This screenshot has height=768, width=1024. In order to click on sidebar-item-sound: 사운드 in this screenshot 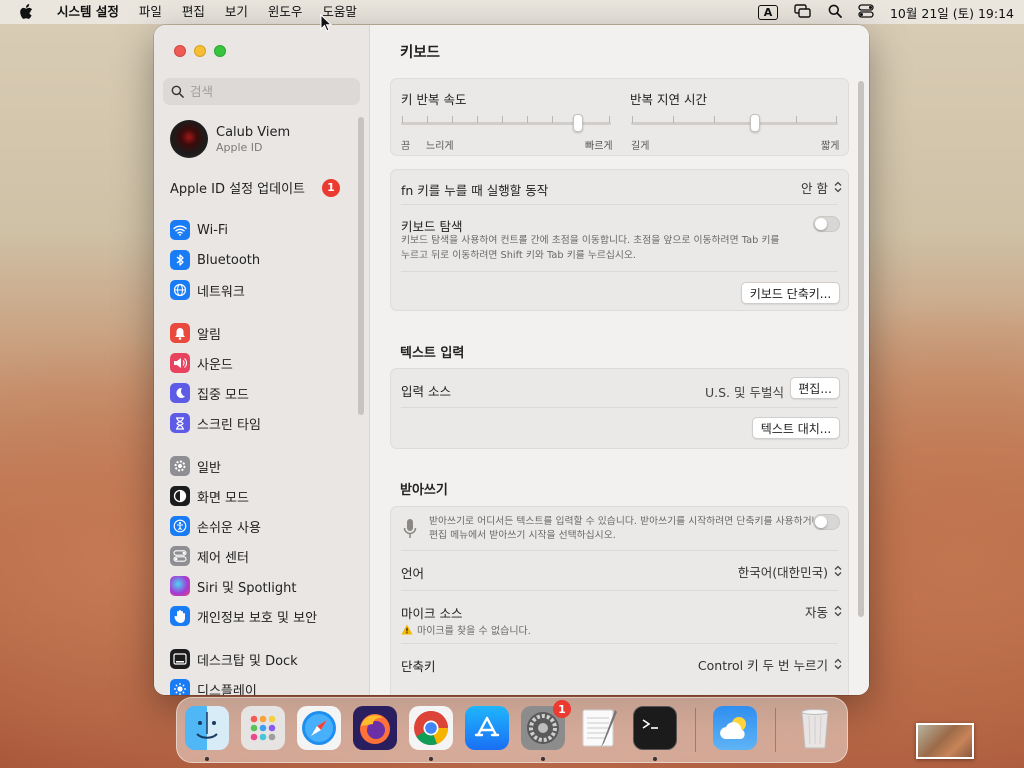, I will do `click(201, 363)`.